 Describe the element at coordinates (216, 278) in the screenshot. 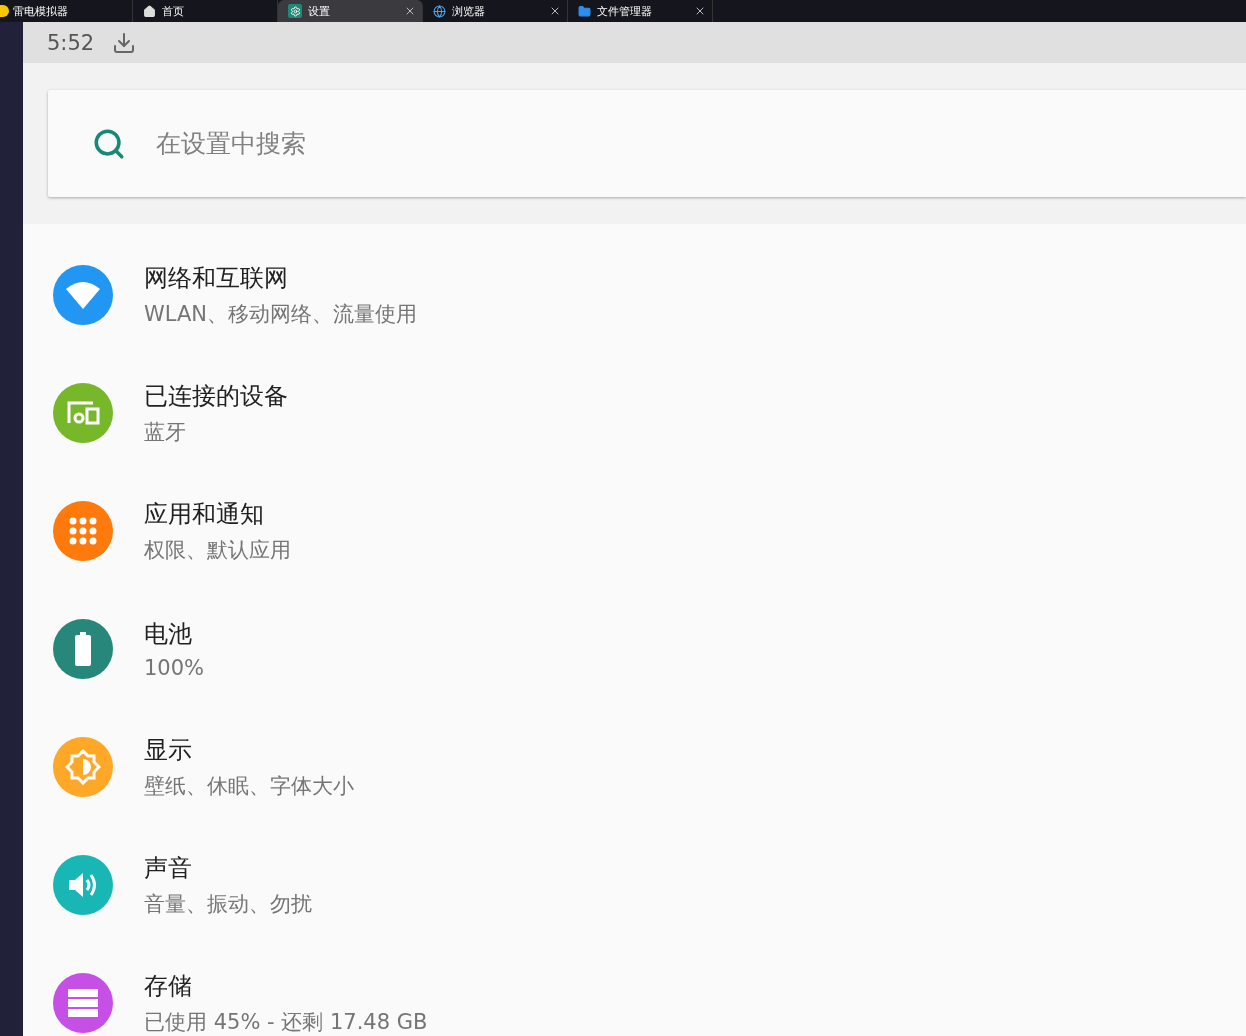

I see `item-title: 网络和互联网` at that location.